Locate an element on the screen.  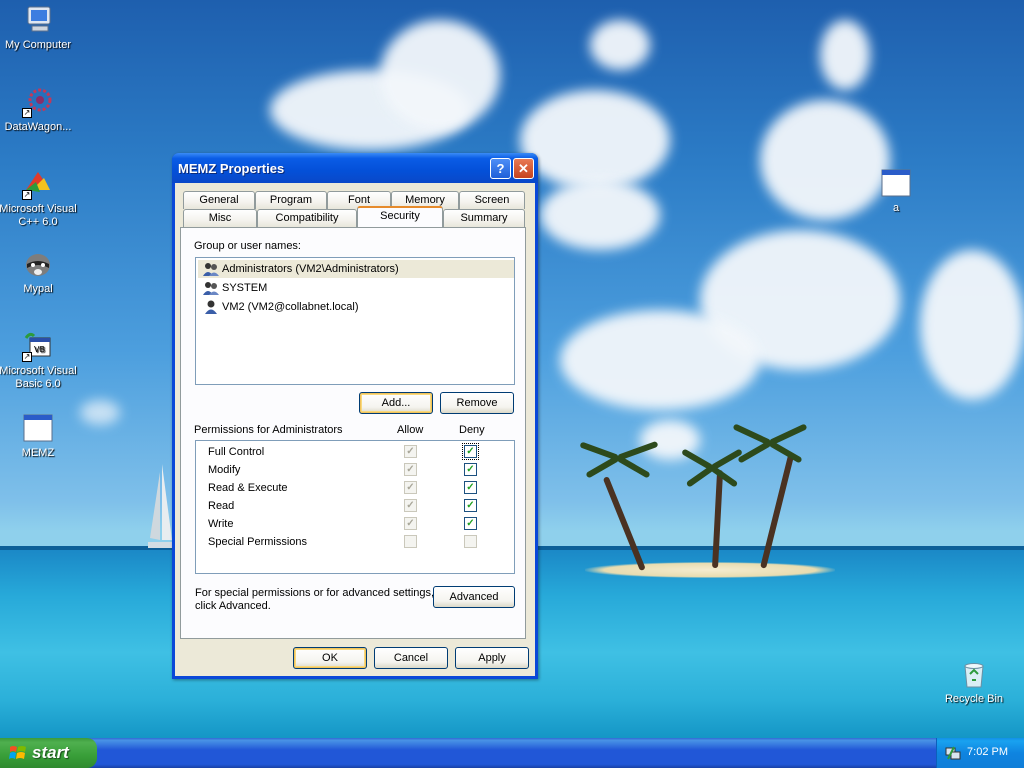
user-name: Administrators (VM2\Administrators) is located at coordinates (310, 269).